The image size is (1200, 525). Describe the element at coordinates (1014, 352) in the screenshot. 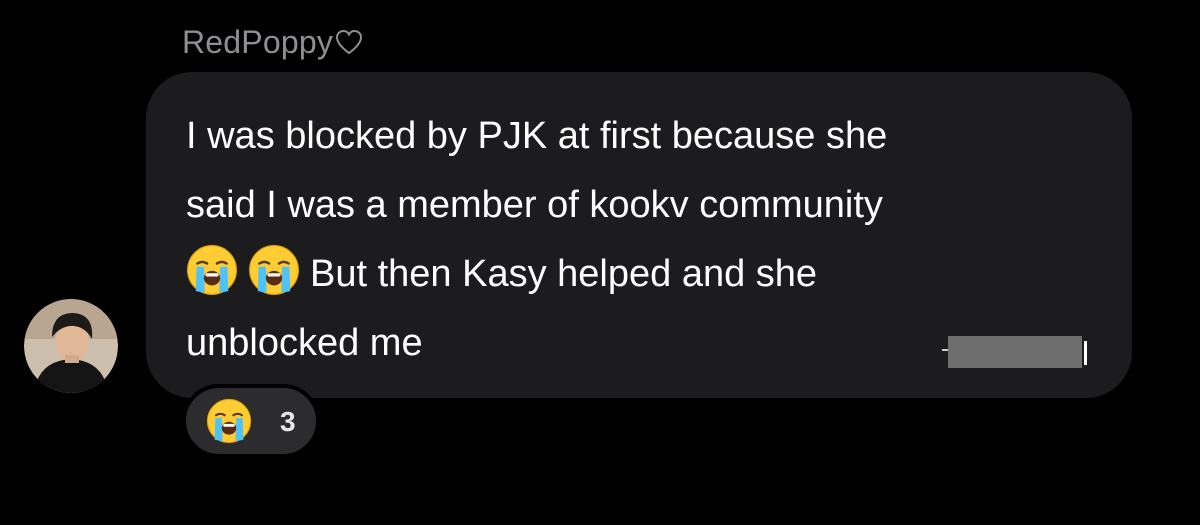

I see `redaction-box` at that location.